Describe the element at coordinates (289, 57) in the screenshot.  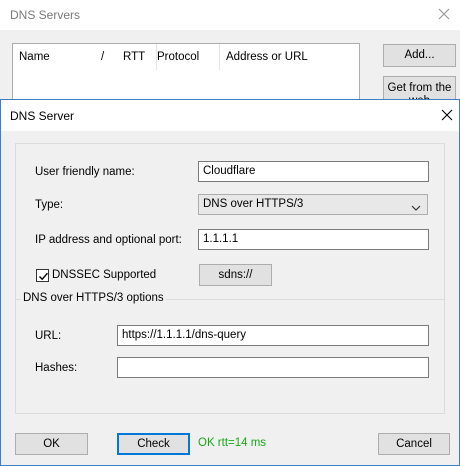
I see `column-header-address: Address or URL` at that location.